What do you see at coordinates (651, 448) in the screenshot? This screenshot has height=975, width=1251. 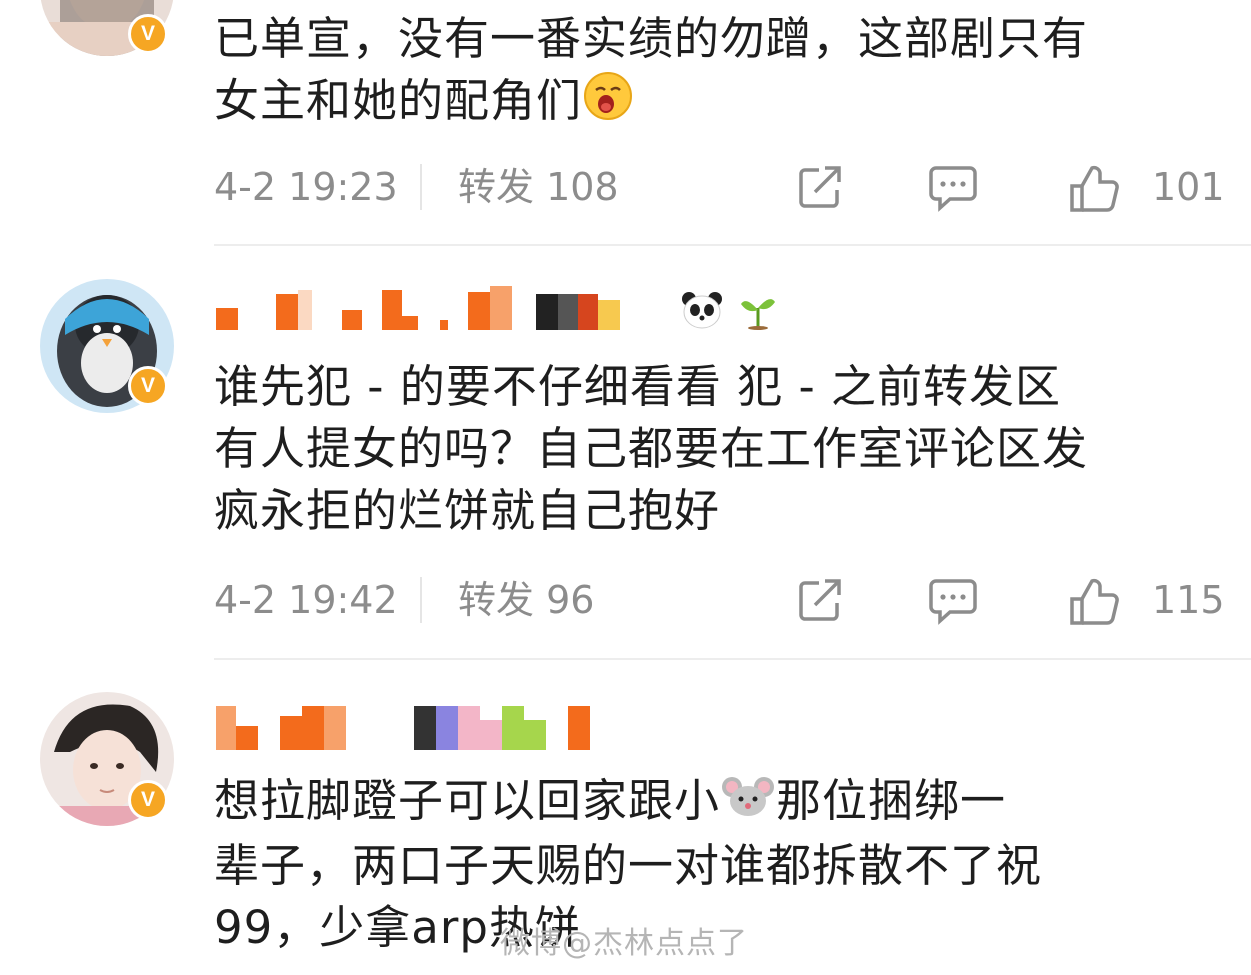 I see `comment-line: 有人提女的吗？自己都要在工作室评论区发` at bounding box center [651, 448].